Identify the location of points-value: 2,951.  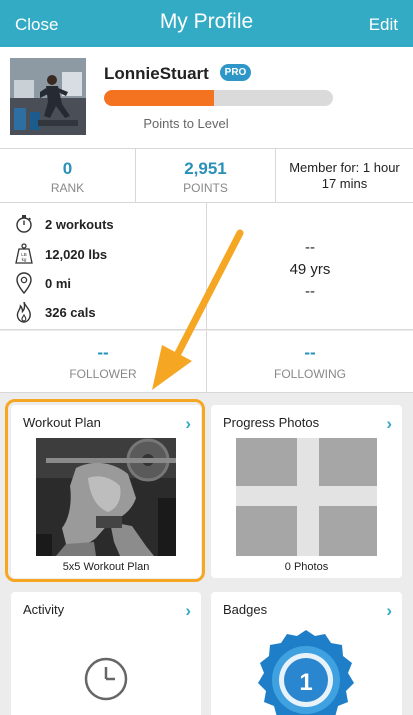
(205, 168).